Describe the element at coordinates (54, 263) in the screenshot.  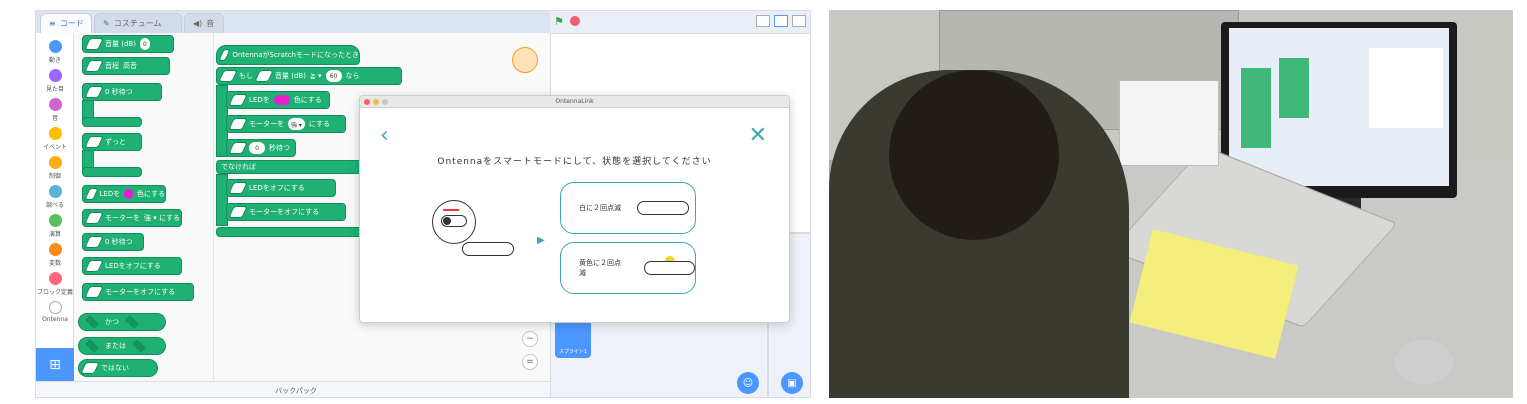
I see `category-label: 変数` at that location.